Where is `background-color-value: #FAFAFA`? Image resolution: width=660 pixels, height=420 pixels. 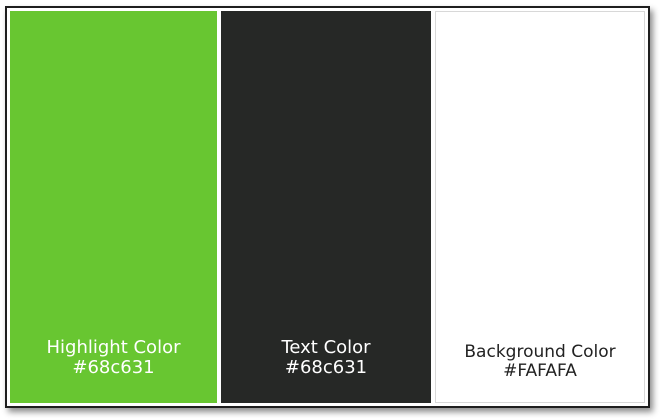
background-color-value: #FAFAFA is located at coordinates (540, 371).